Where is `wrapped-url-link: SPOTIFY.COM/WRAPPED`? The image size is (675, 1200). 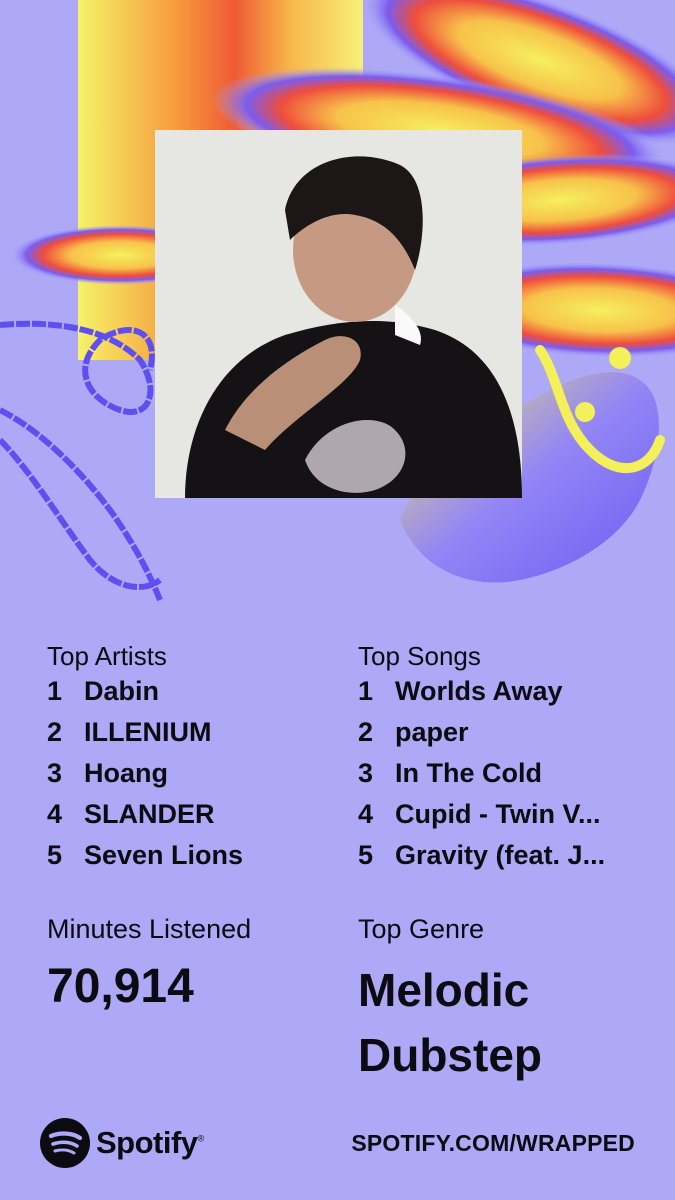 wrapped-url-link: SPOTIFY.COM/WRAPPED is located at coordinates (493, 1143).